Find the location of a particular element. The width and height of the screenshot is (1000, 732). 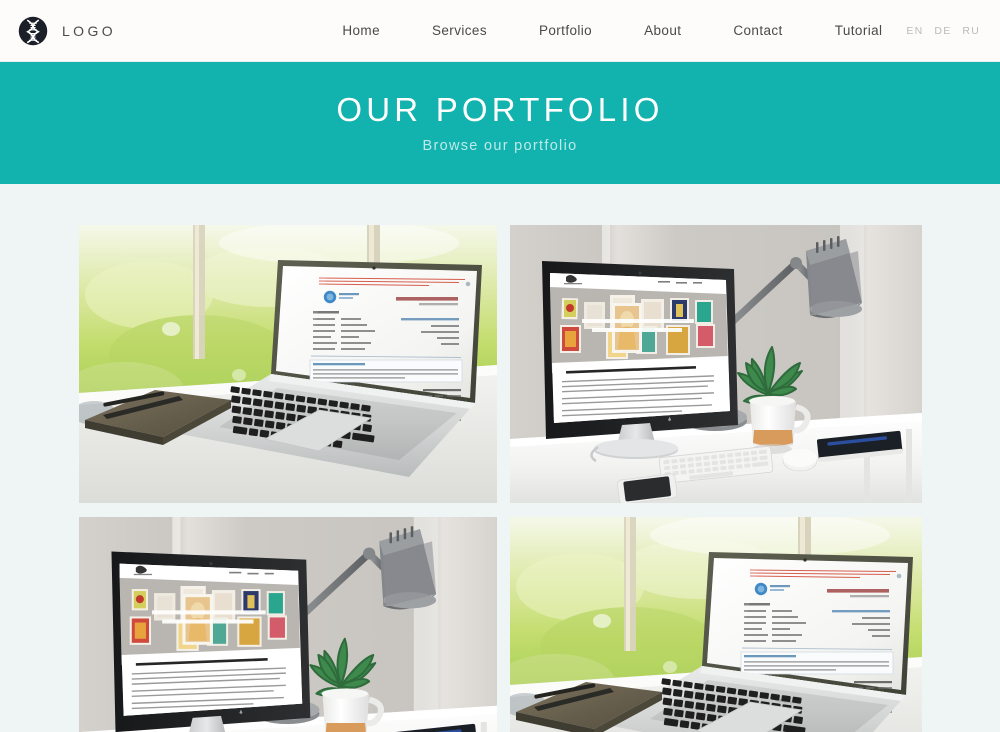

brand-logo-link: LOGO is located at coordinates (67, 31).